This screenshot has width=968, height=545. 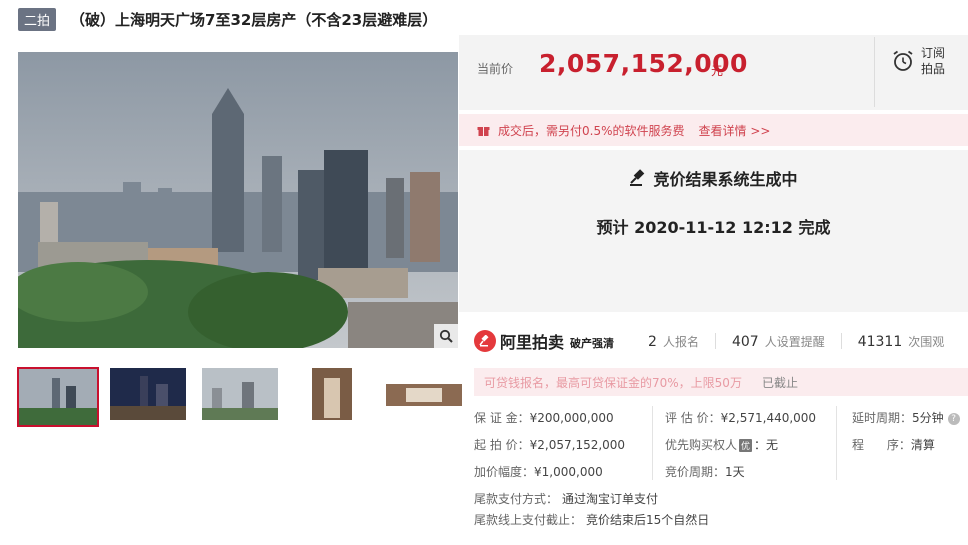 I want to click on reminder-stat: 407 人设置提醒, so click(x=778, y=341).